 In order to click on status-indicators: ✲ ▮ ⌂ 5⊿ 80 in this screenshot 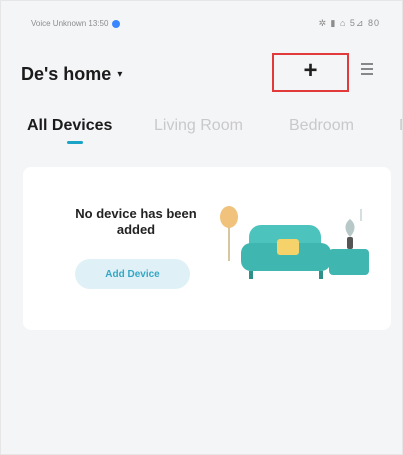, I will do `click(349, 23)`.